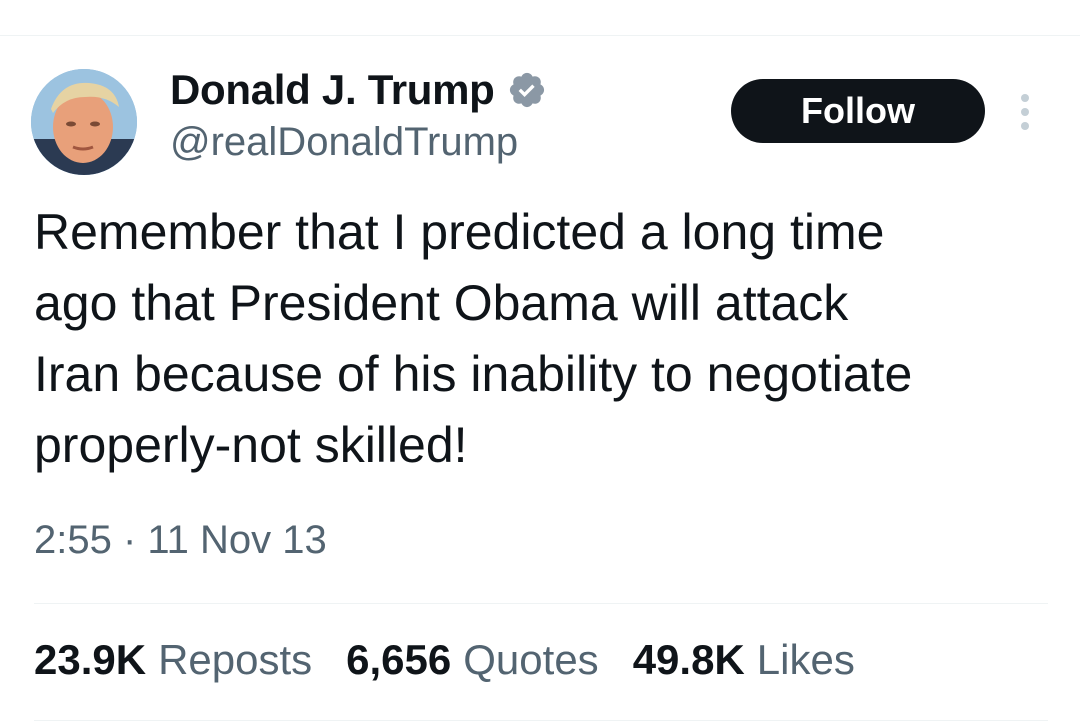 Image resolution: width=1080 pixels, height=726 pixels. Describe the element at coordinates (531, 659) in the screenshot. I see `quotes-label: Quotes` at that location.